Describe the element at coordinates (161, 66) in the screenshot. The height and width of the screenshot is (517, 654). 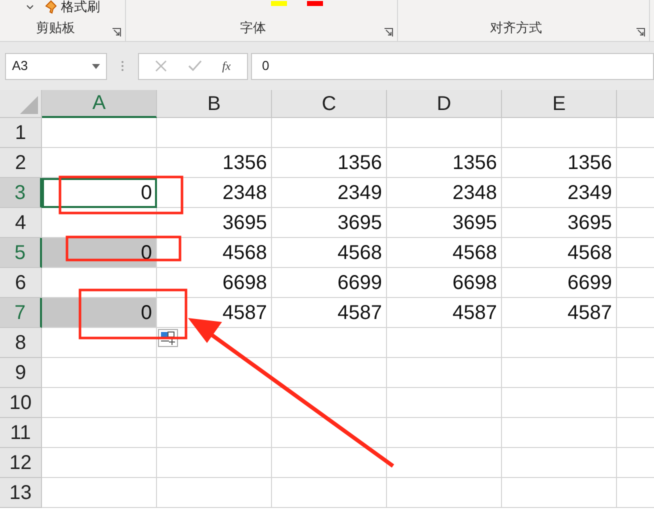
I see `cancel-icon` at that location.